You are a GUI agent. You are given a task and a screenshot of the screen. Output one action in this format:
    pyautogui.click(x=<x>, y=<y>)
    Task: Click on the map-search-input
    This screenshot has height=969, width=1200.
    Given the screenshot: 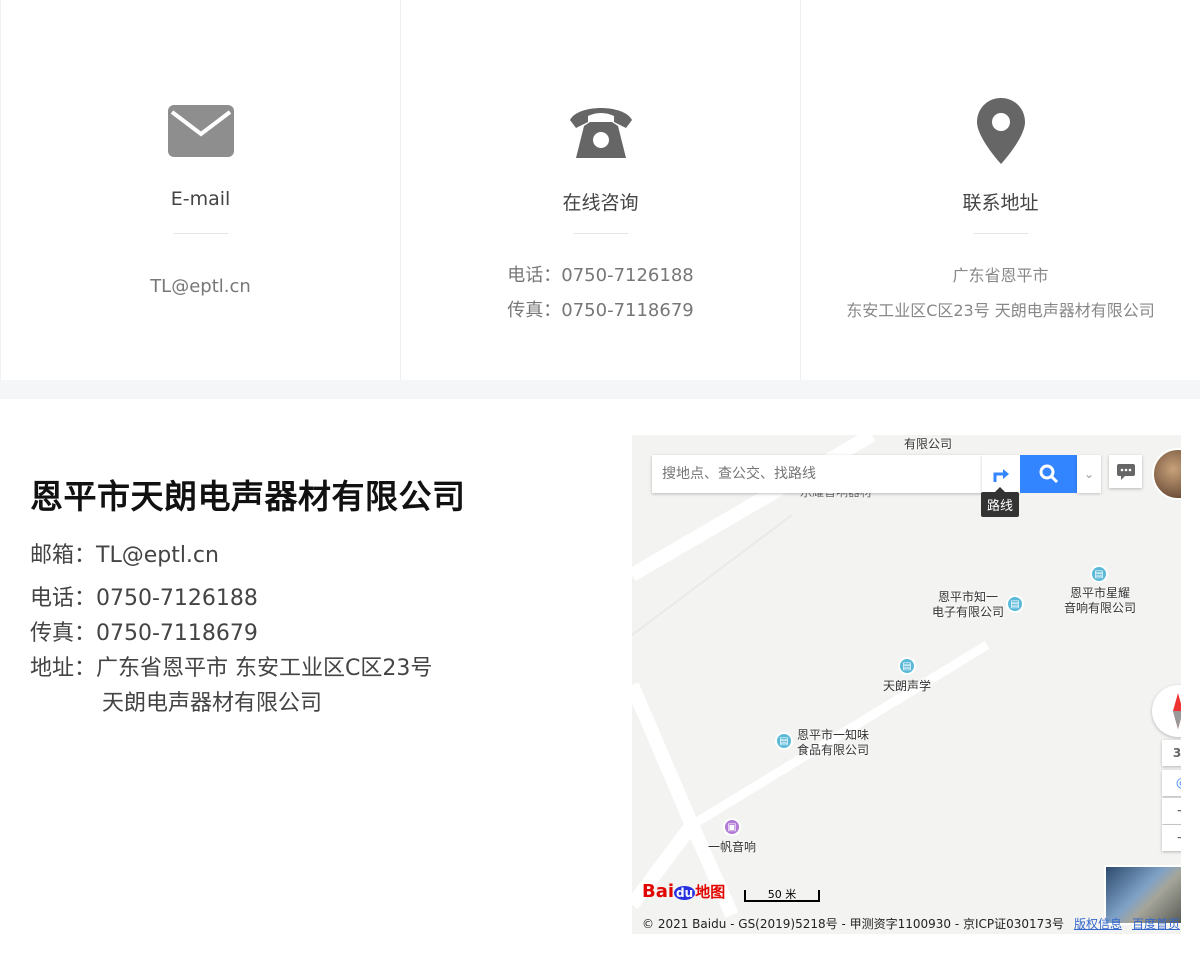 What is the action you would take?
    pyautogui.click(x=812, y=474)
    